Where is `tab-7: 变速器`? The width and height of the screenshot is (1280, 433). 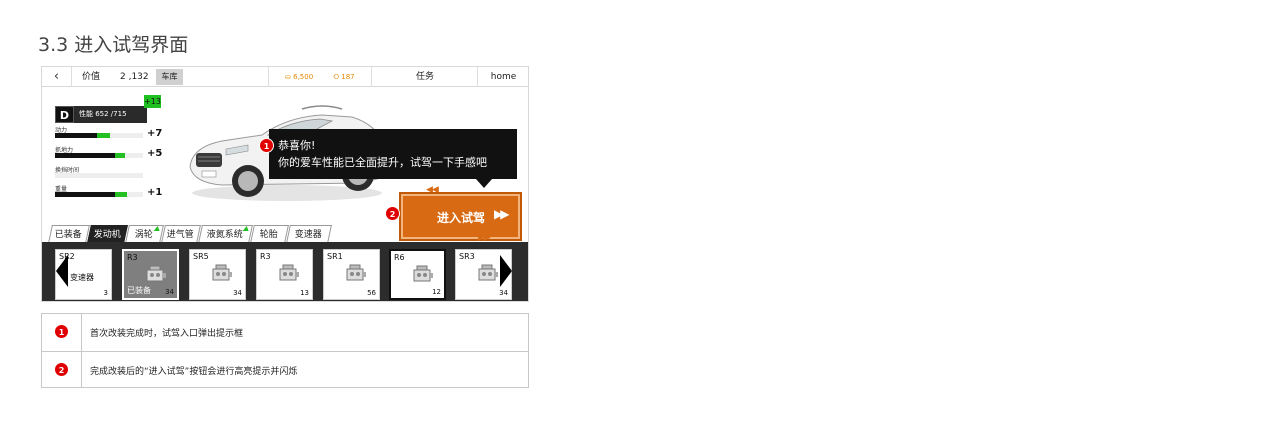 tab-7: 变速器 is located at coordinates (309, 234).